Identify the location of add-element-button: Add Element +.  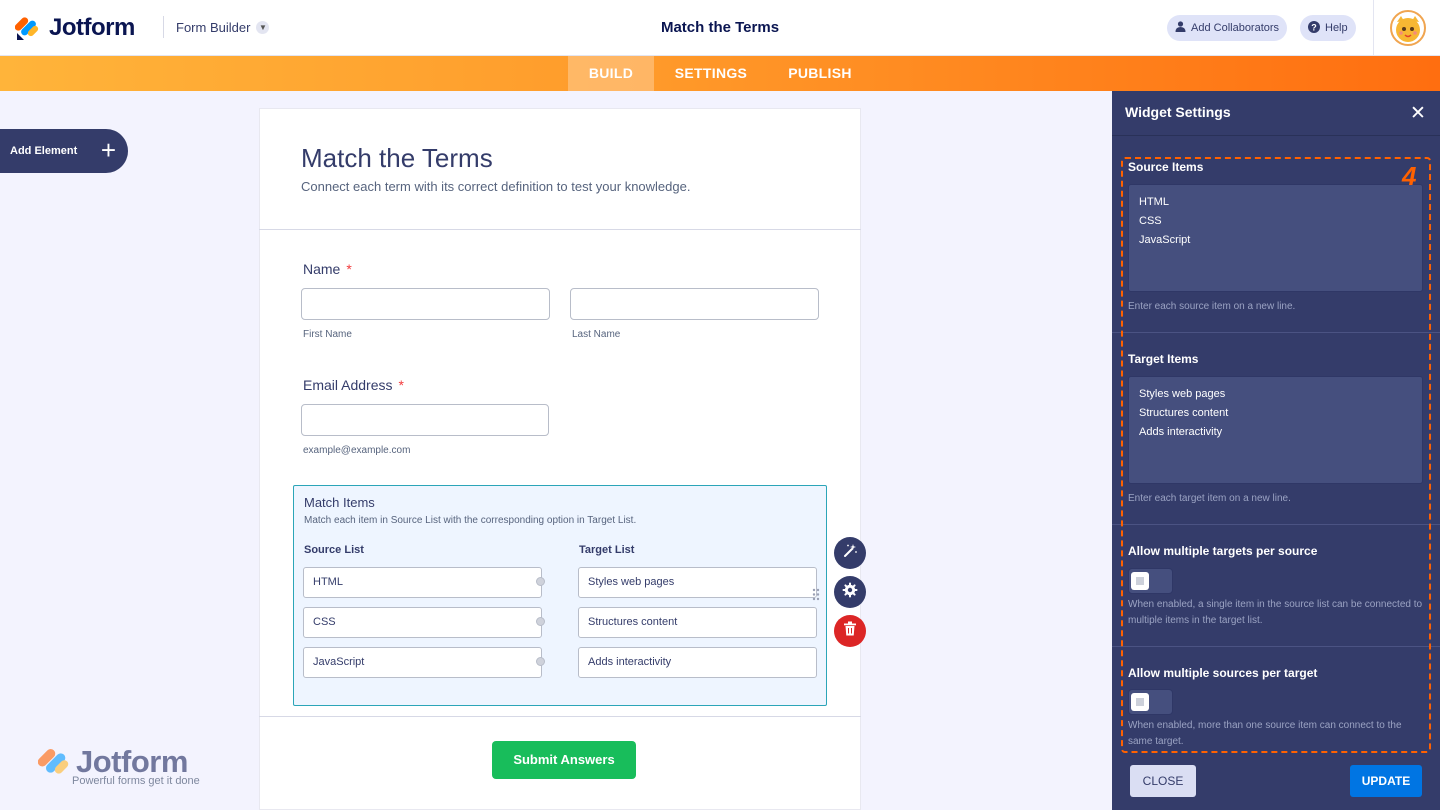
(64, 151).